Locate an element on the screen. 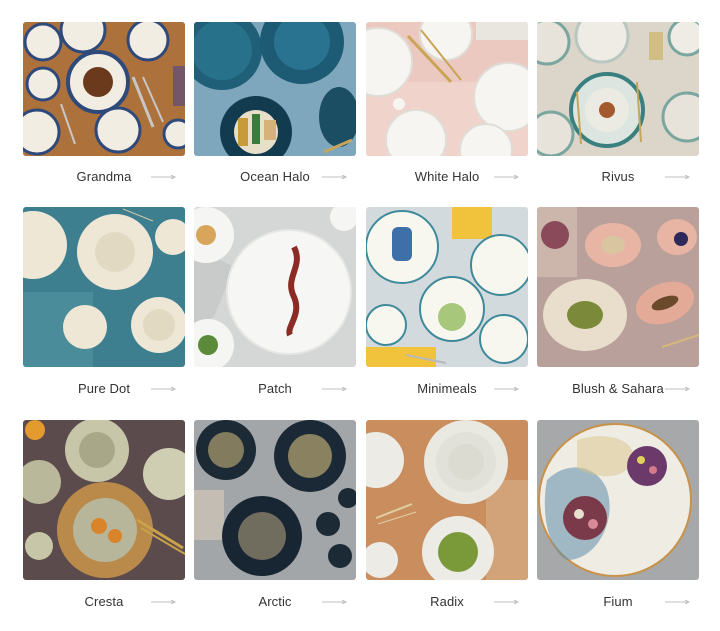 The image size is (720, 631). collection-image-pure-dot is located at coordinates (104, 287).